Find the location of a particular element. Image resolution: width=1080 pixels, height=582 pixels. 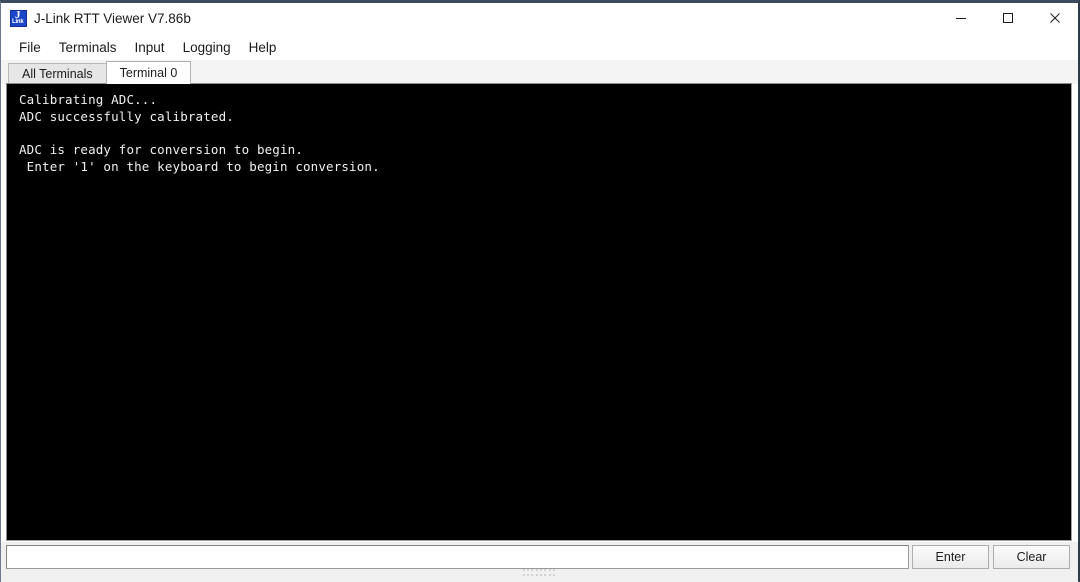

close-button is located at coordinates (1054, 18).